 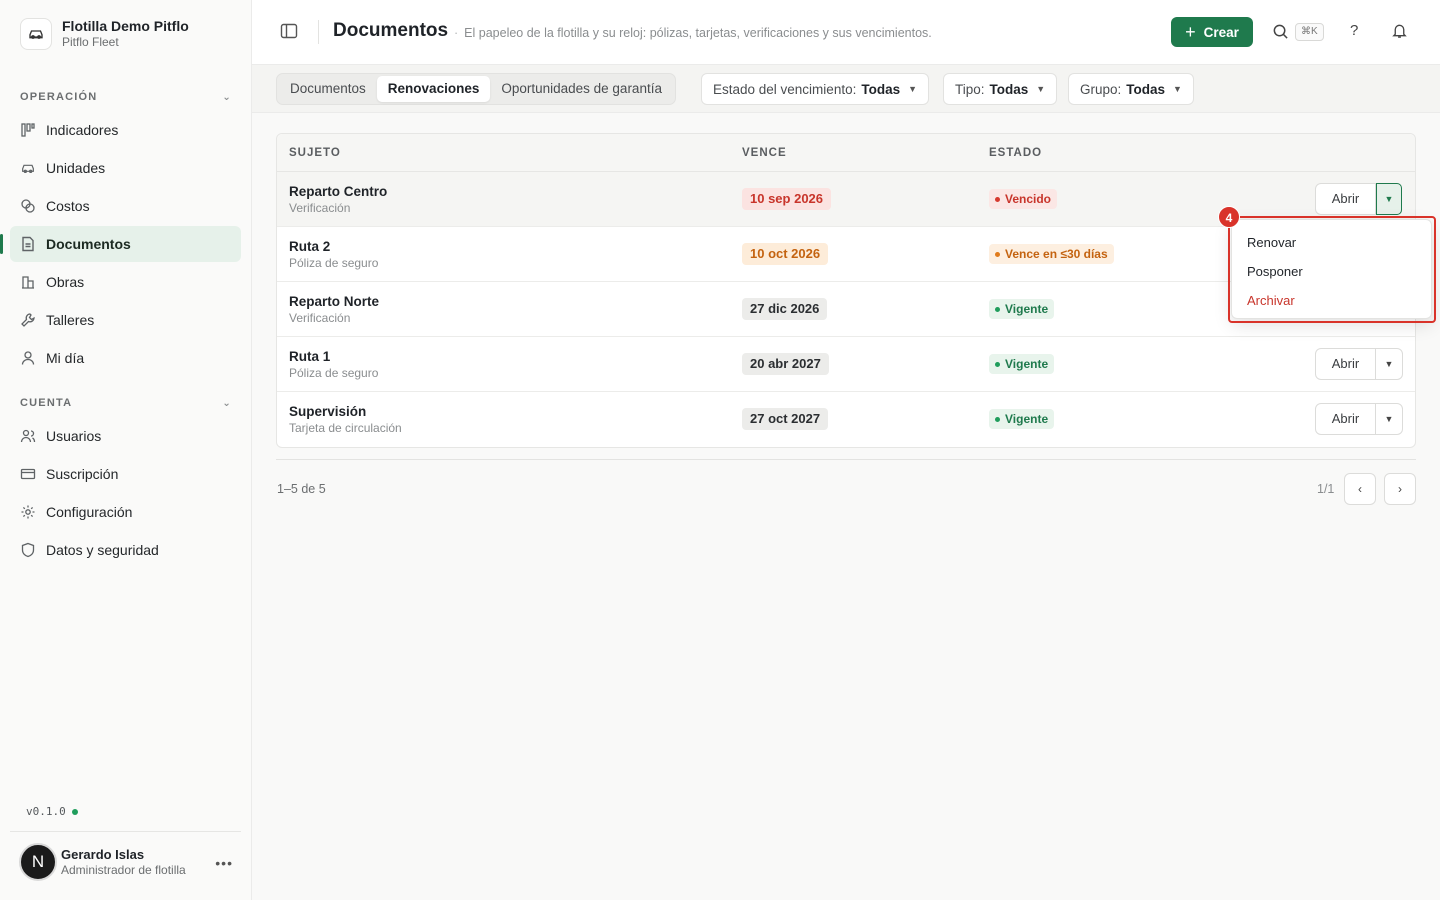 I want to click on status-badge: Vencido, so click(x=1023, y=199).